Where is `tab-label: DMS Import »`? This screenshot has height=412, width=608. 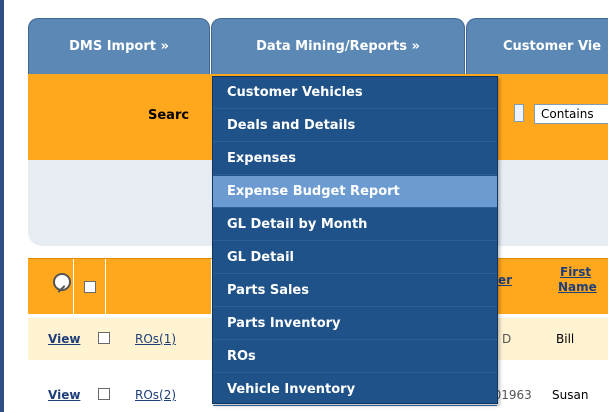 tab-label: DMS Import » is located at coordinates (119, 46).